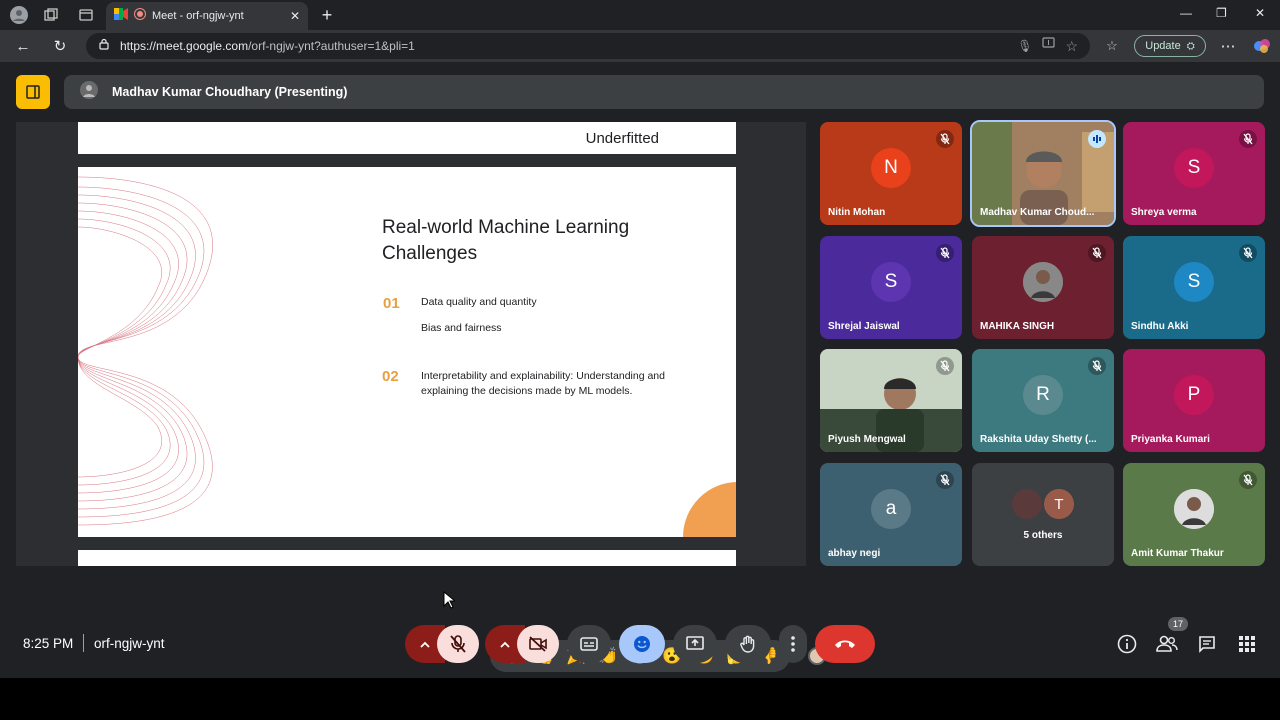 The height and width of the screenshot is (720, 1280). What do you see at coordinates (505, 644) in the screenshot?
I see `chevron-up-icon` at bounding box center [505, 644].